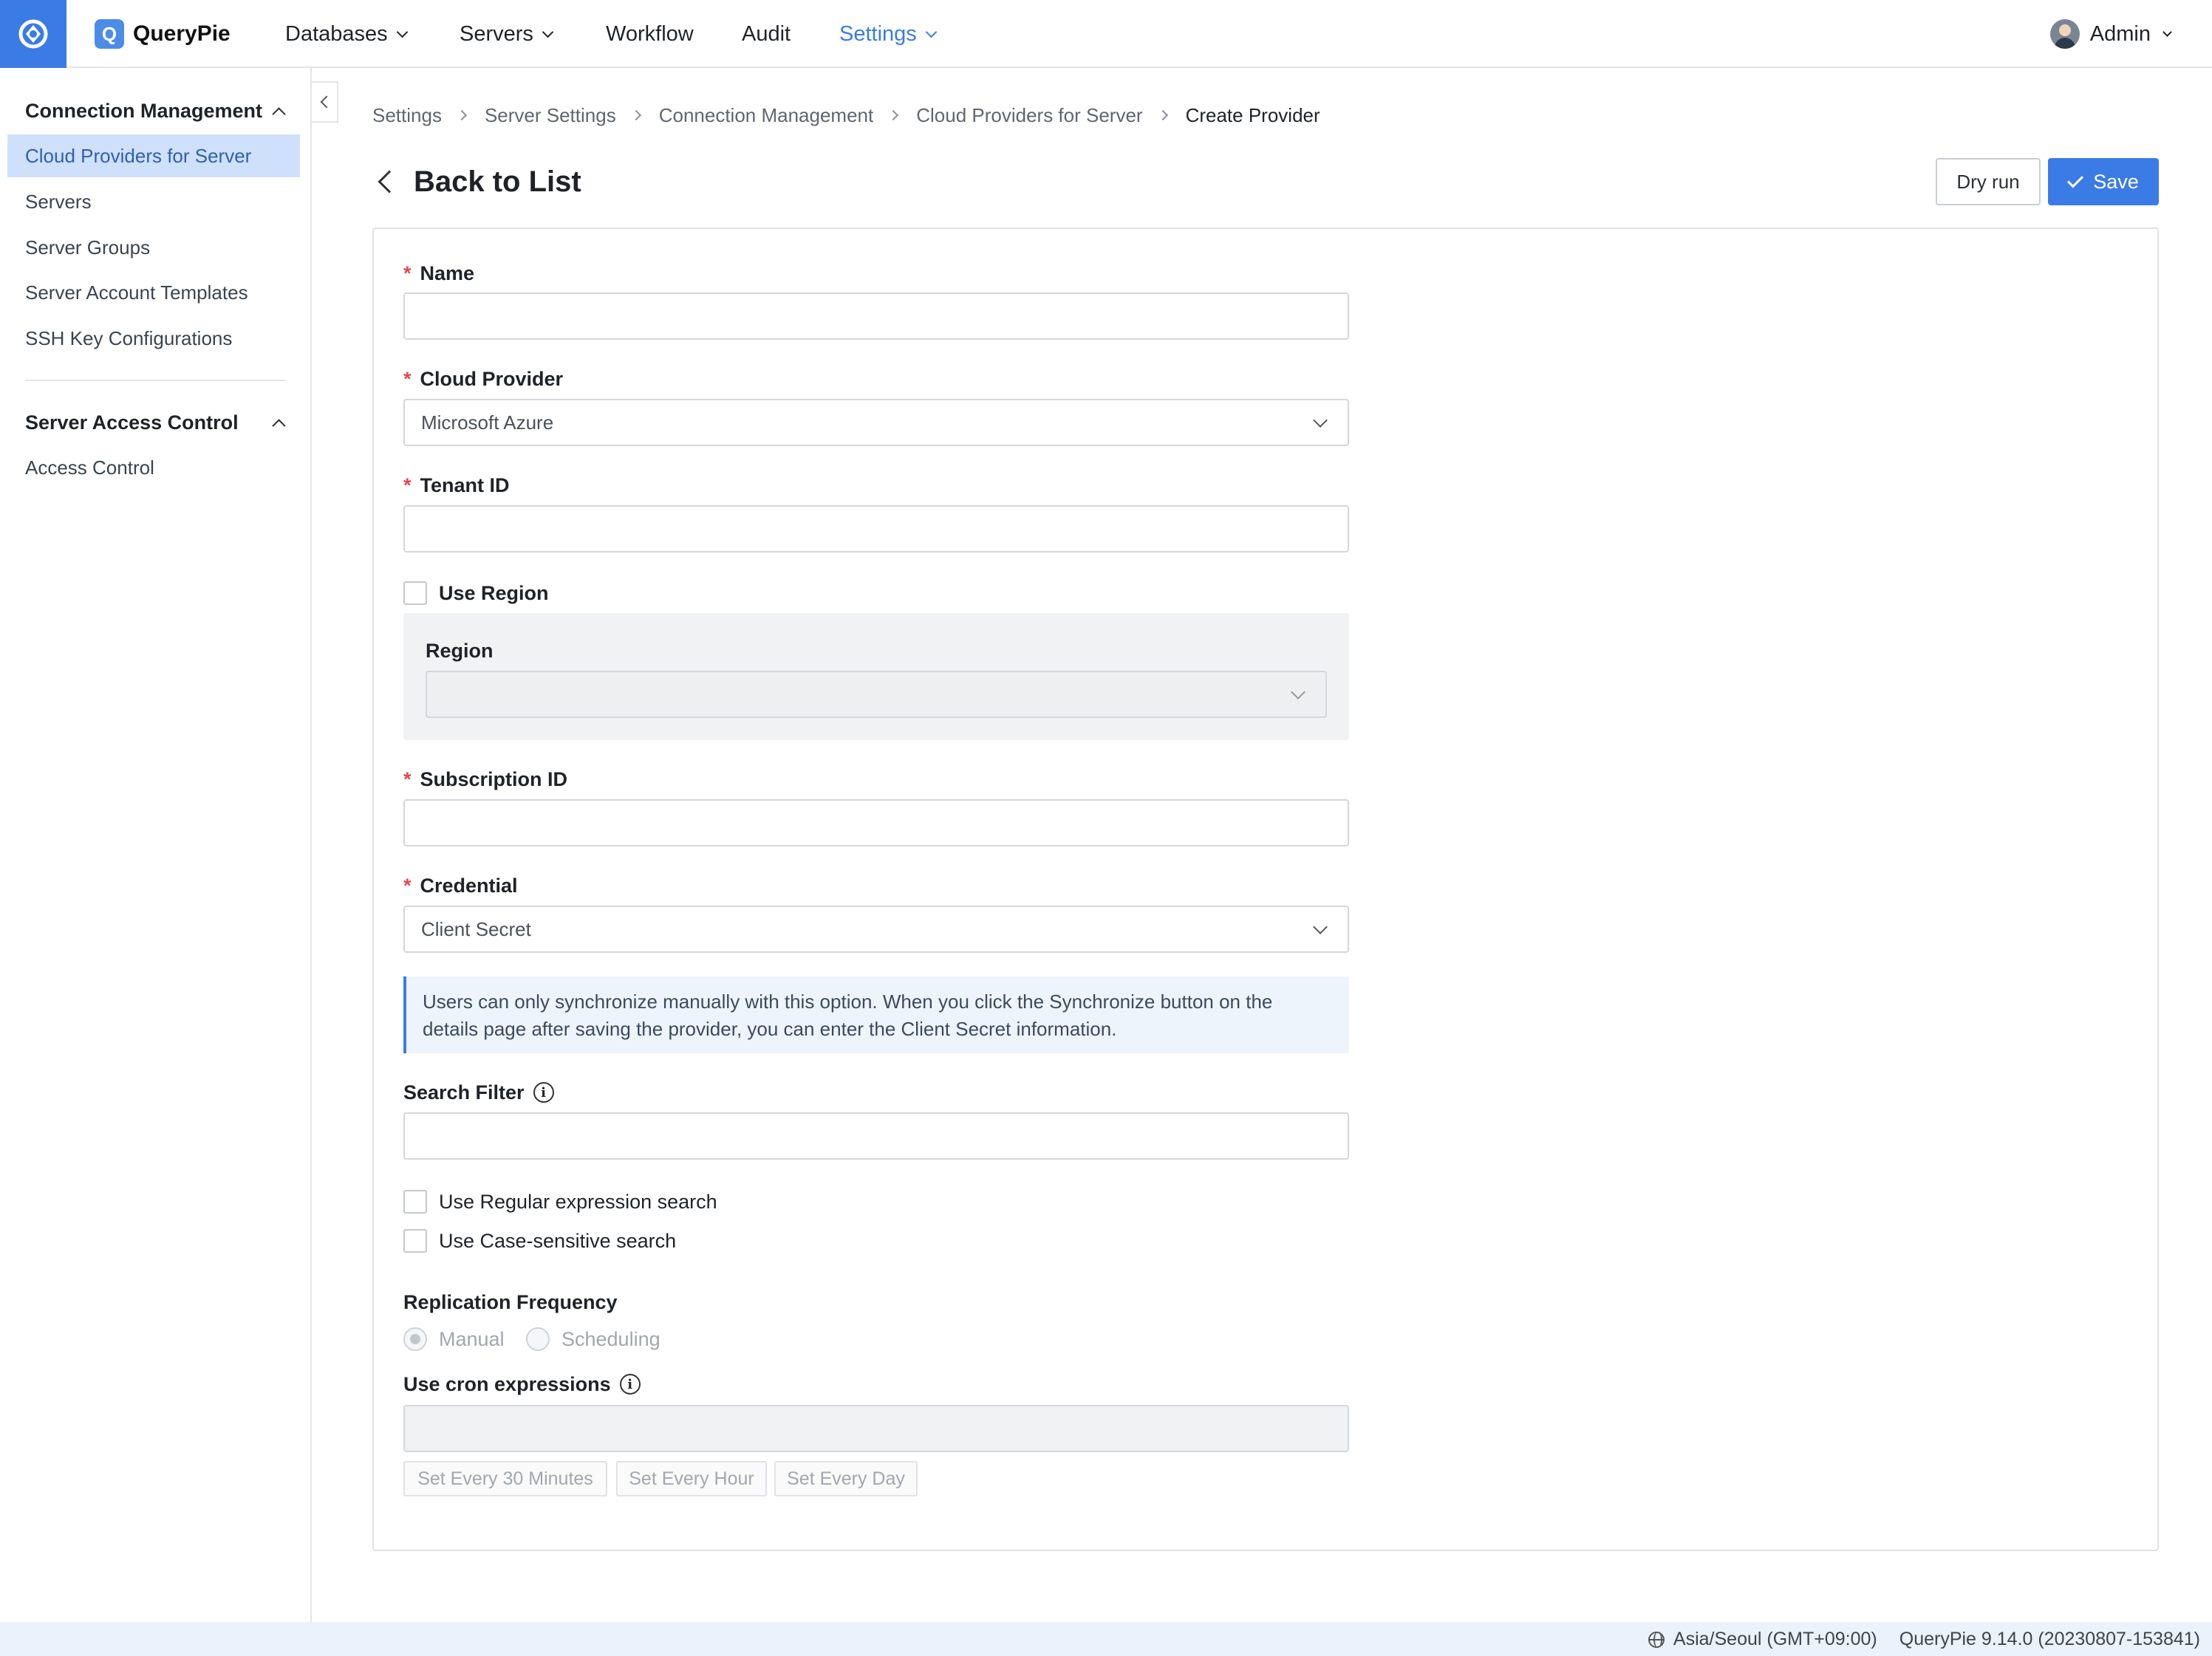 This screenshot has height=1656, width=2212. Describe the element at coordinates (494, 592) in the screenshot. I see `use-region-label: Use Region` at that location.